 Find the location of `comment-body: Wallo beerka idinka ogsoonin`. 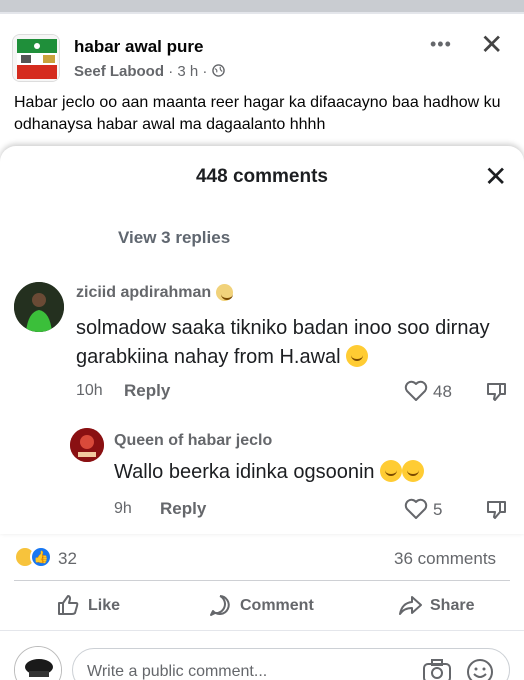

comment-body: Wallo beerka idinka ogsoonin is located at coordinates (244, 472).